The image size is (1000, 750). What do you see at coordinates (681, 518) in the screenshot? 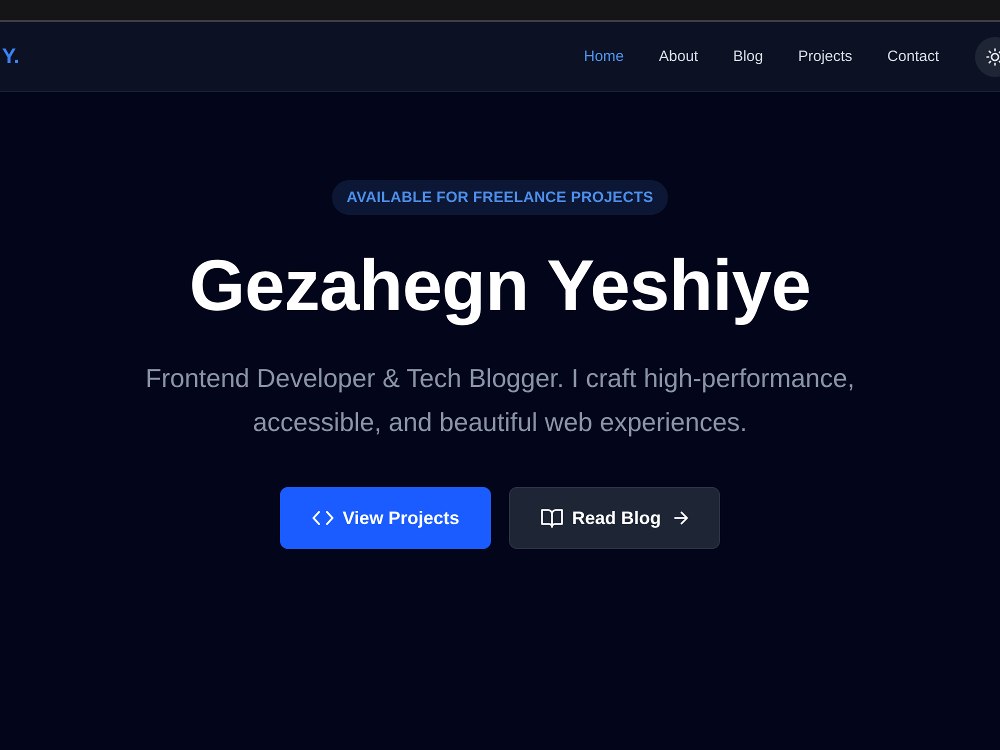
I see `arrow-right-icon` at bounding box center [681, 518].